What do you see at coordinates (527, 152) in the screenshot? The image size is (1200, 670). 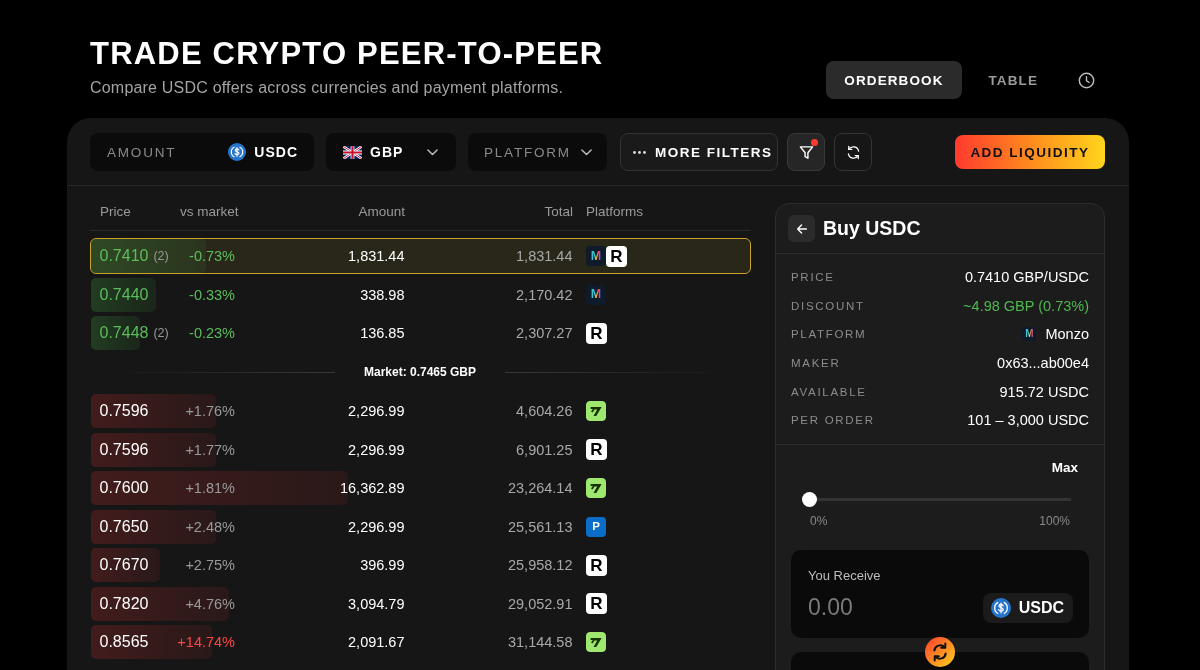 I see `platform-placeholder: PLATFORM` at bounding box center [527, 152].